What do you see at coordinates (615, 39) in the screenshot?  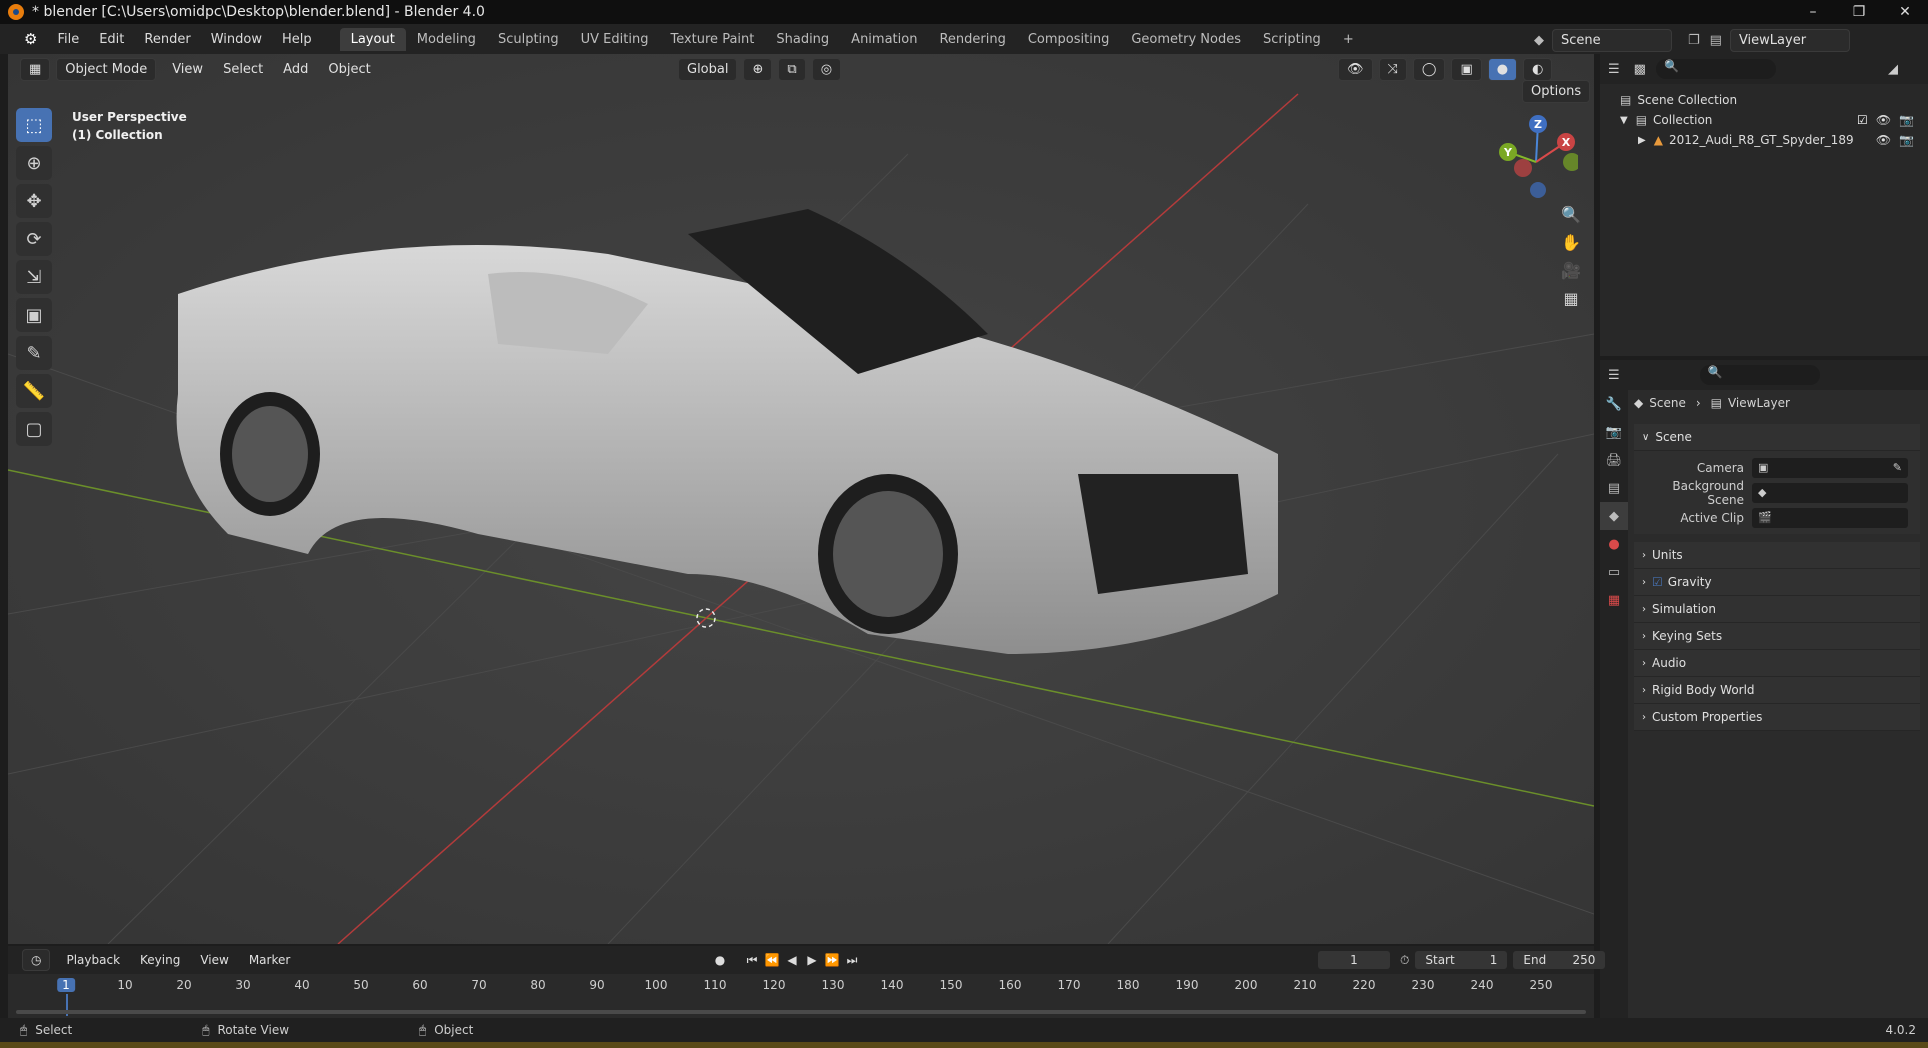 I see `tab-uv-editing: UV Editing` at bounding box center [615, 39].